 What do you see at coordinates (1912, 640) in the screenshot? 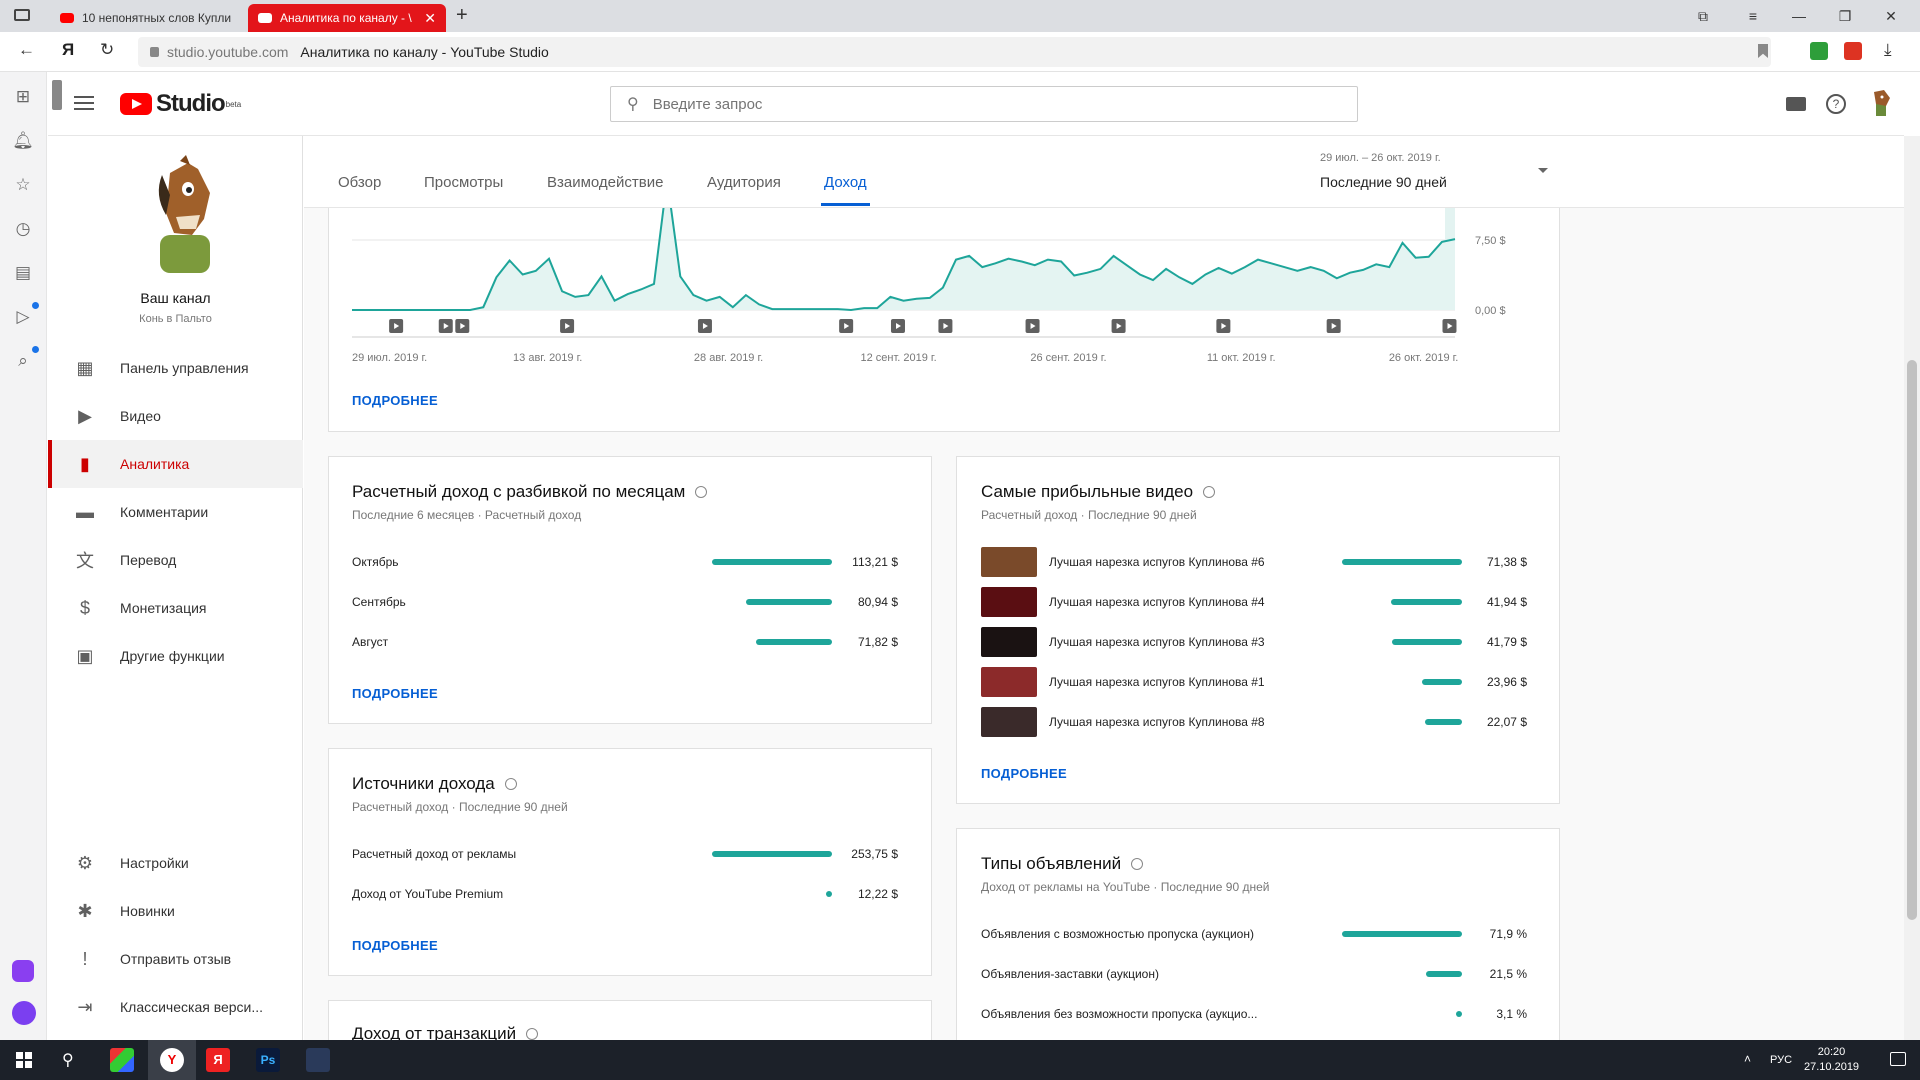
I see `scrollbar-thumb` at bounding box center [1912, 640].